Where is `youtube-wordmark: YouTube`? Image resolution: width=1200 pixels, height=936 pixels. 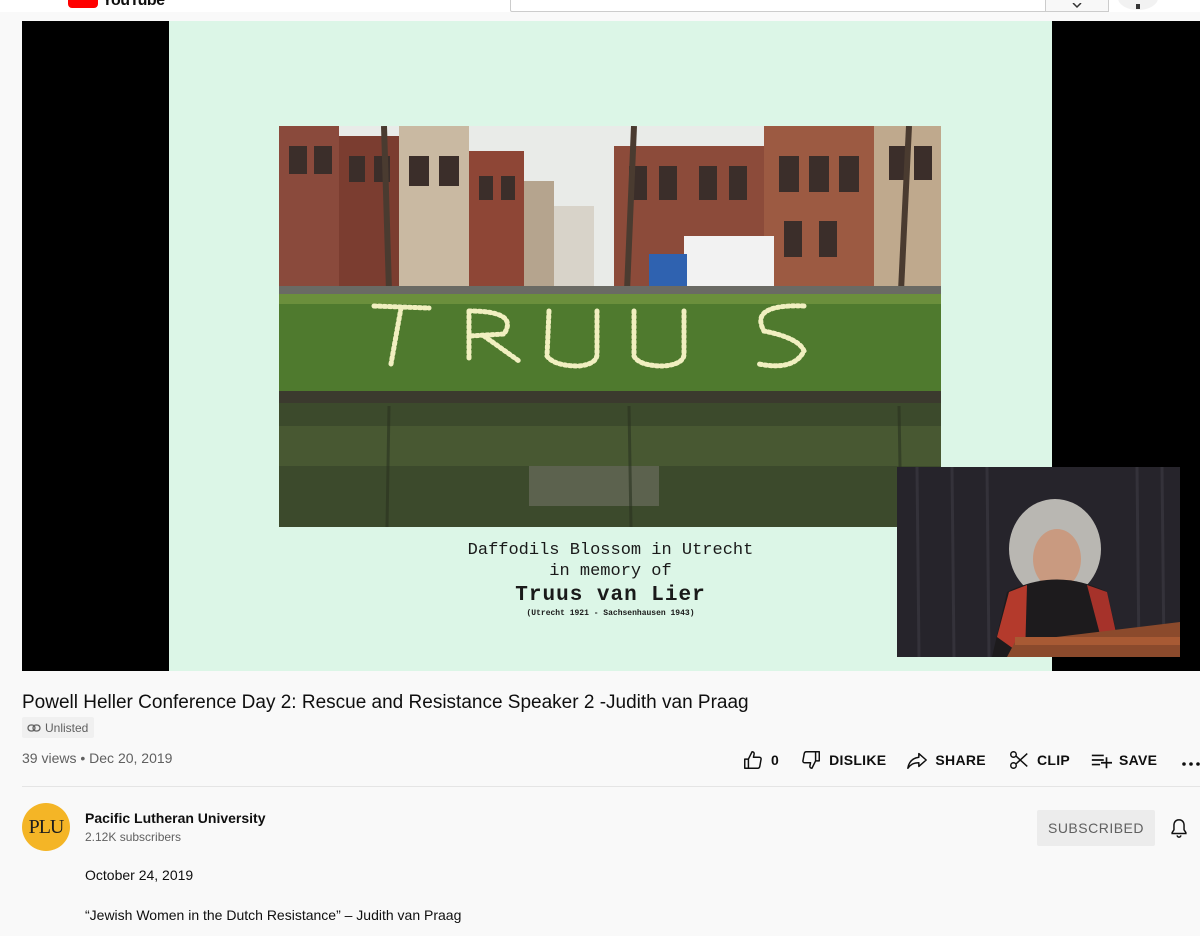 youtube-wordmark: YouTube is located at coordinates (133, 4).